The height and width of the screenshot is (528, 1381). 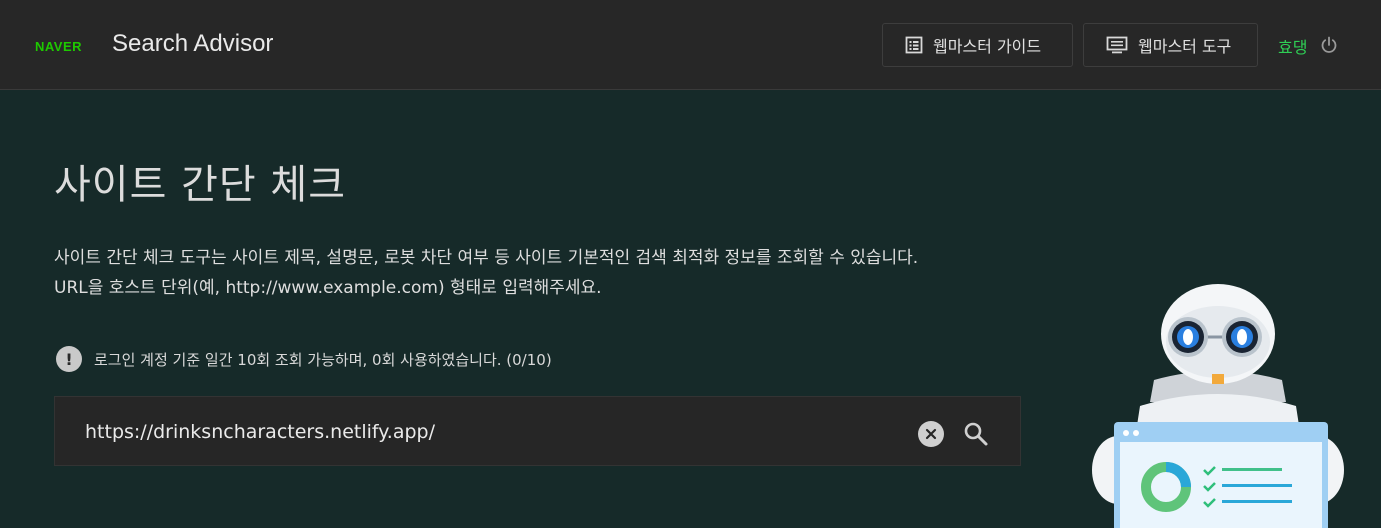 I want to click on robot-mascot, so click(x=1218, y=406).